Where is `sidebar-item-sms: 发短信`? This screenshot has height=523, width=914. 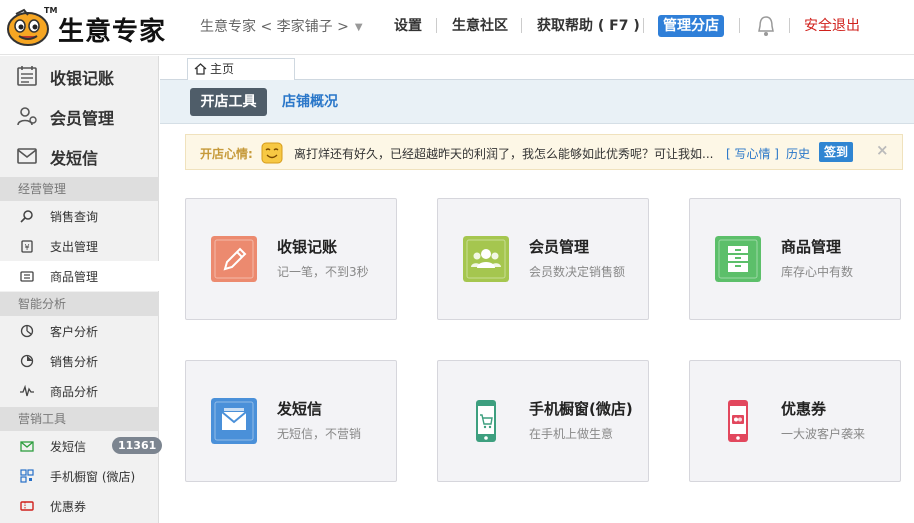 sidebar-item-sms: 发短信 is located at coordinates (79, 156).